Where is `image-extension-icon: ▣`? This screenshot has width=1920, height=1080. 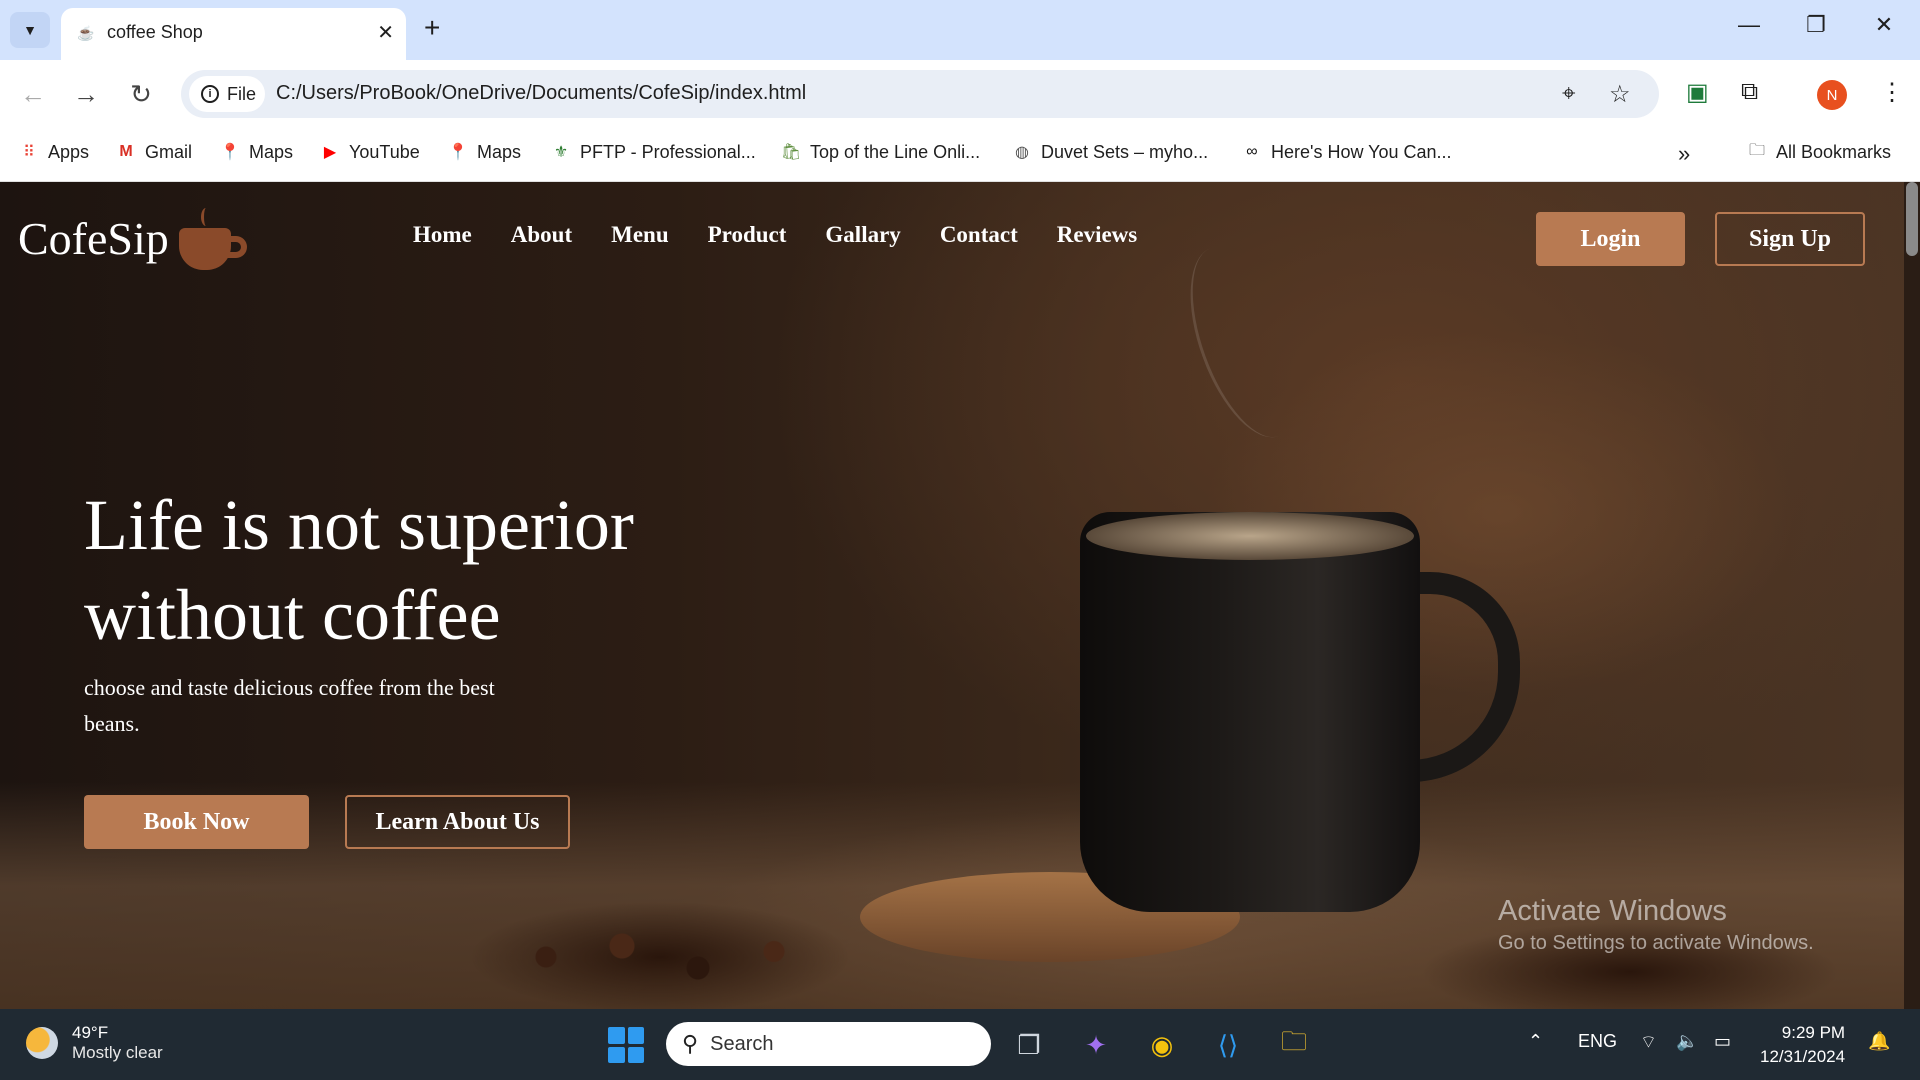
image-extension-icon: ▣ is located at coordinates (1697, 92).